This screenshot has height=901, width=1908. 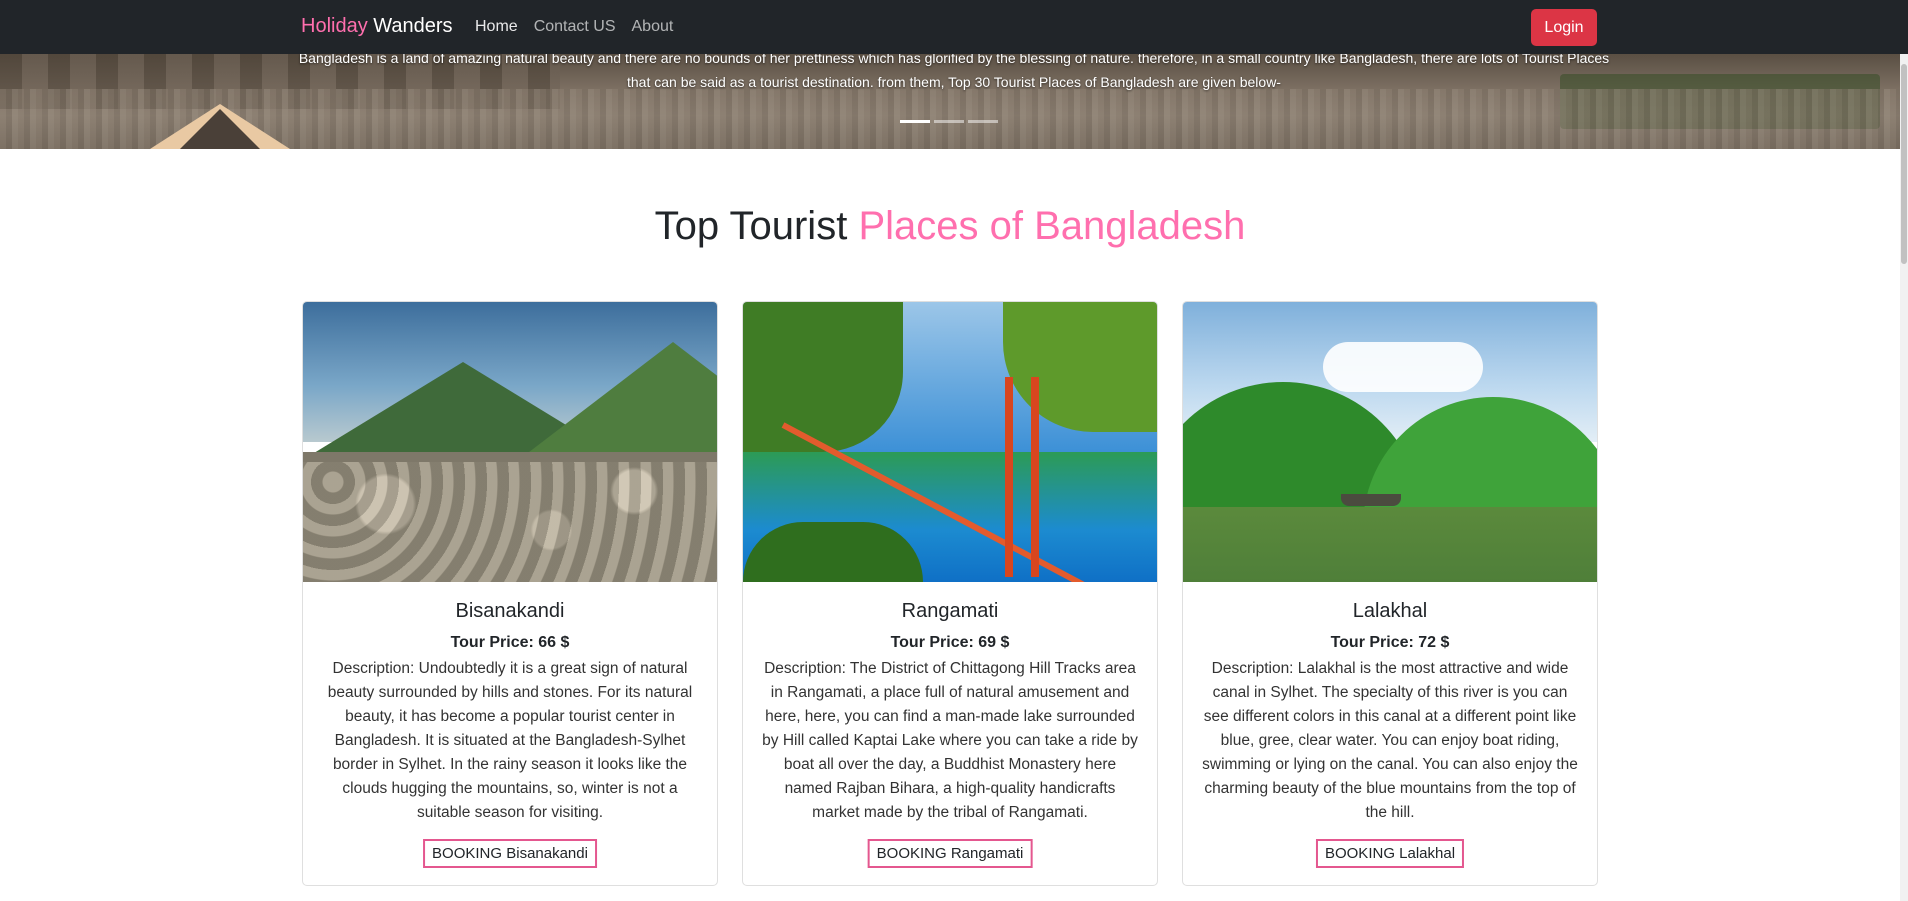 What do you see at coordinates (950, 611) in the screenshot?
I see `card-title: Rangamati` at bounding box center [950, 611].